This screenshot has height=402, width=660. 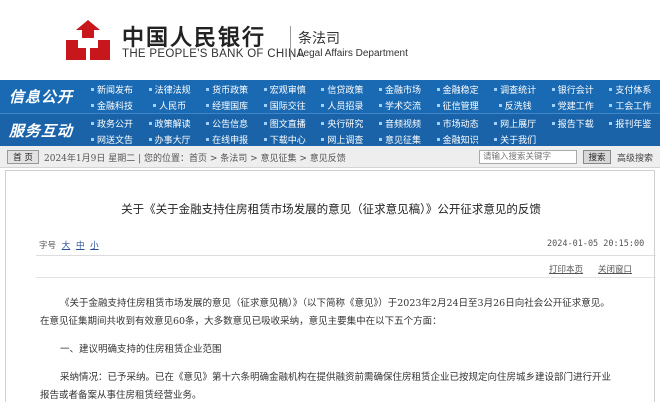 I want to click on font-size-label: 字号, so click(x=48, y=246).